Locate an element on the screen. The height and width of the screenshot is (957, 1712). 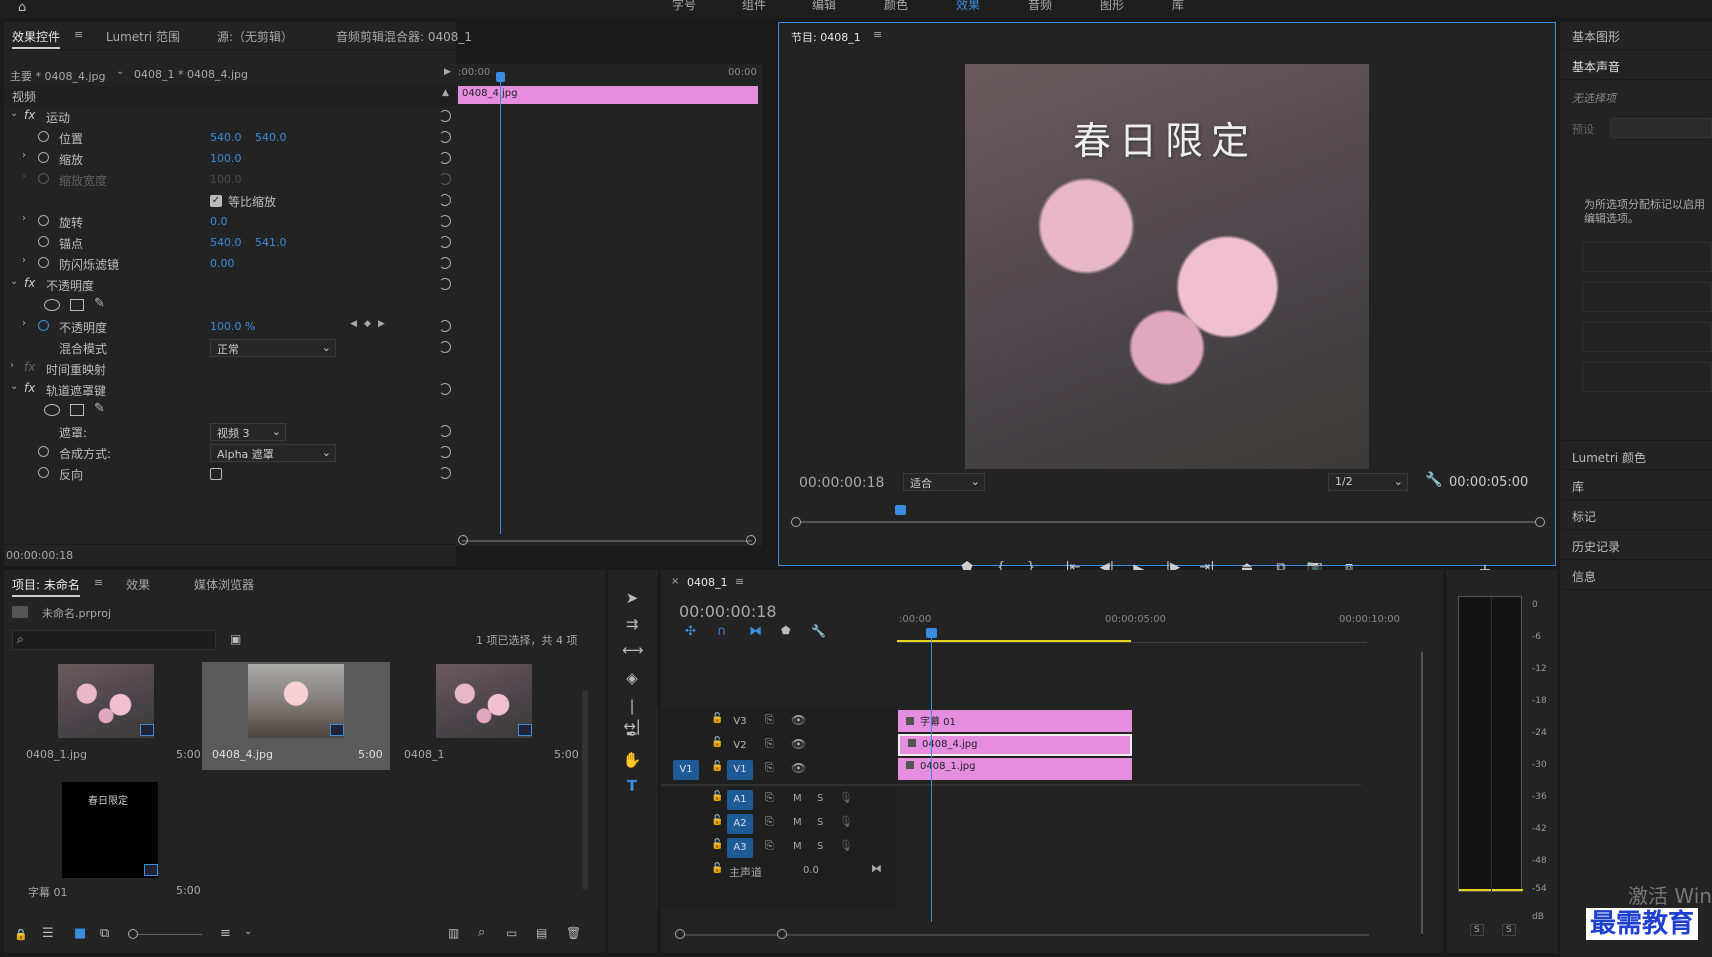
anchor-y: 541.0 is located at coordinates (271, 242).